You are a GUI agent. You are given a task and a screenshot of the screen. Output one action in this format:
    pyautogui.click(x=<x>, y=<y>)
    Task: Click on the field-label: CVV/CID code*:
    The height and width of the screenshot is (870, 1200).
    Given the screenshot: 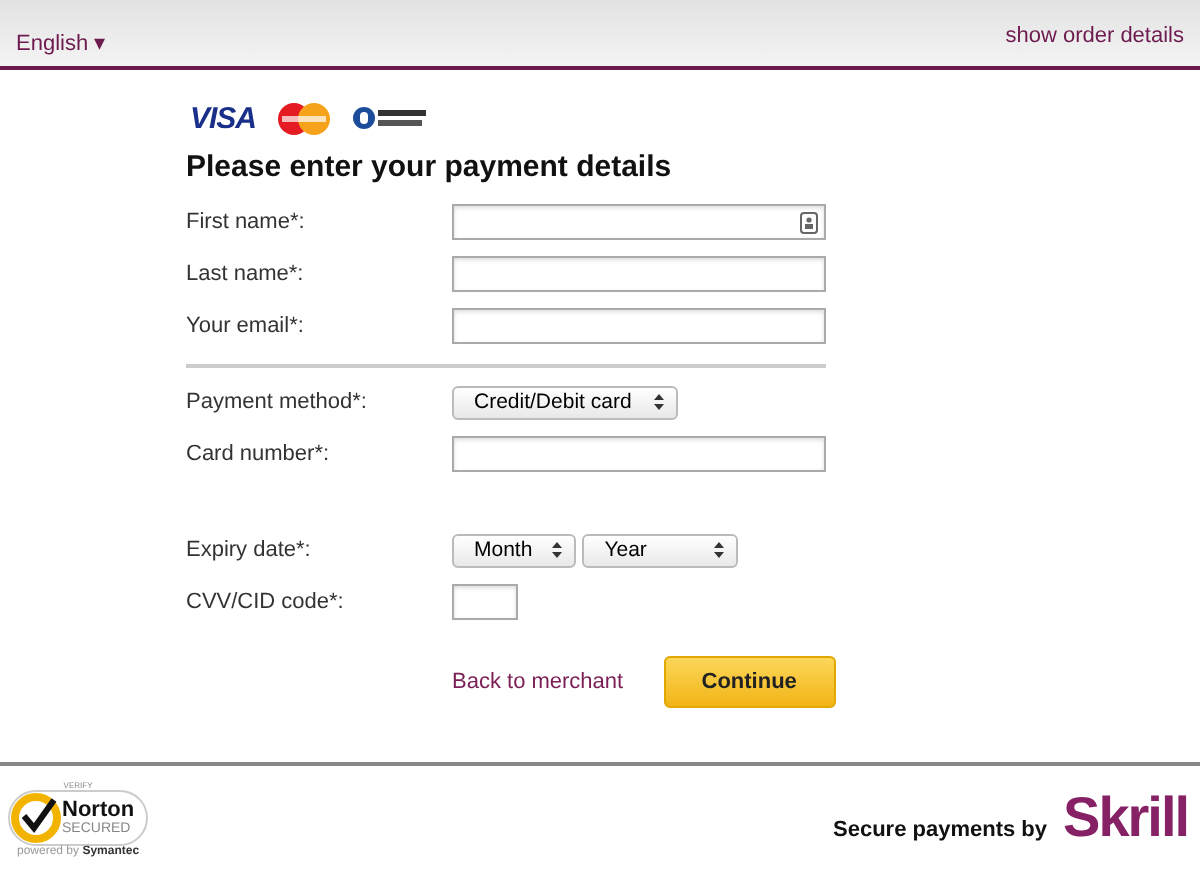 What is the action you would take?
    pyautogui.click(x=266, y=602)
    